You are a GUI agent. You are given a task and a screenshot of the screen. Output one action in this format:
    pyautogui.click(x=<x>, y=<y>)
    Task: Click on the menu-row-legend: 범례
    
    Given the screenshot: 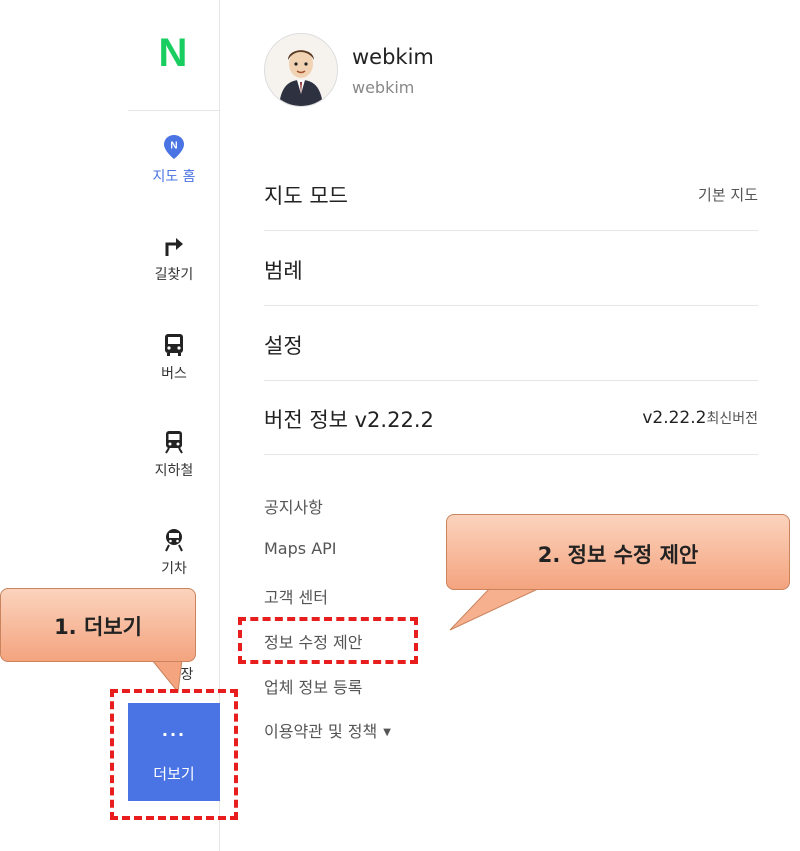 What is the action you would take?
    pyautogui.click(x=511, y=268)
    